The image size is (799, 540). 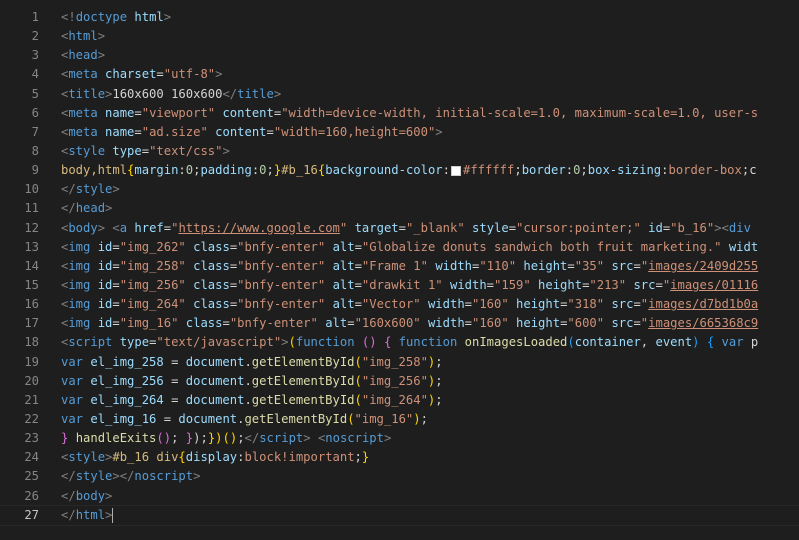 What do you see at coordinates (83, 55) in the screenshot?
I see `code-text: <head>` at bounding box center [83, 55].